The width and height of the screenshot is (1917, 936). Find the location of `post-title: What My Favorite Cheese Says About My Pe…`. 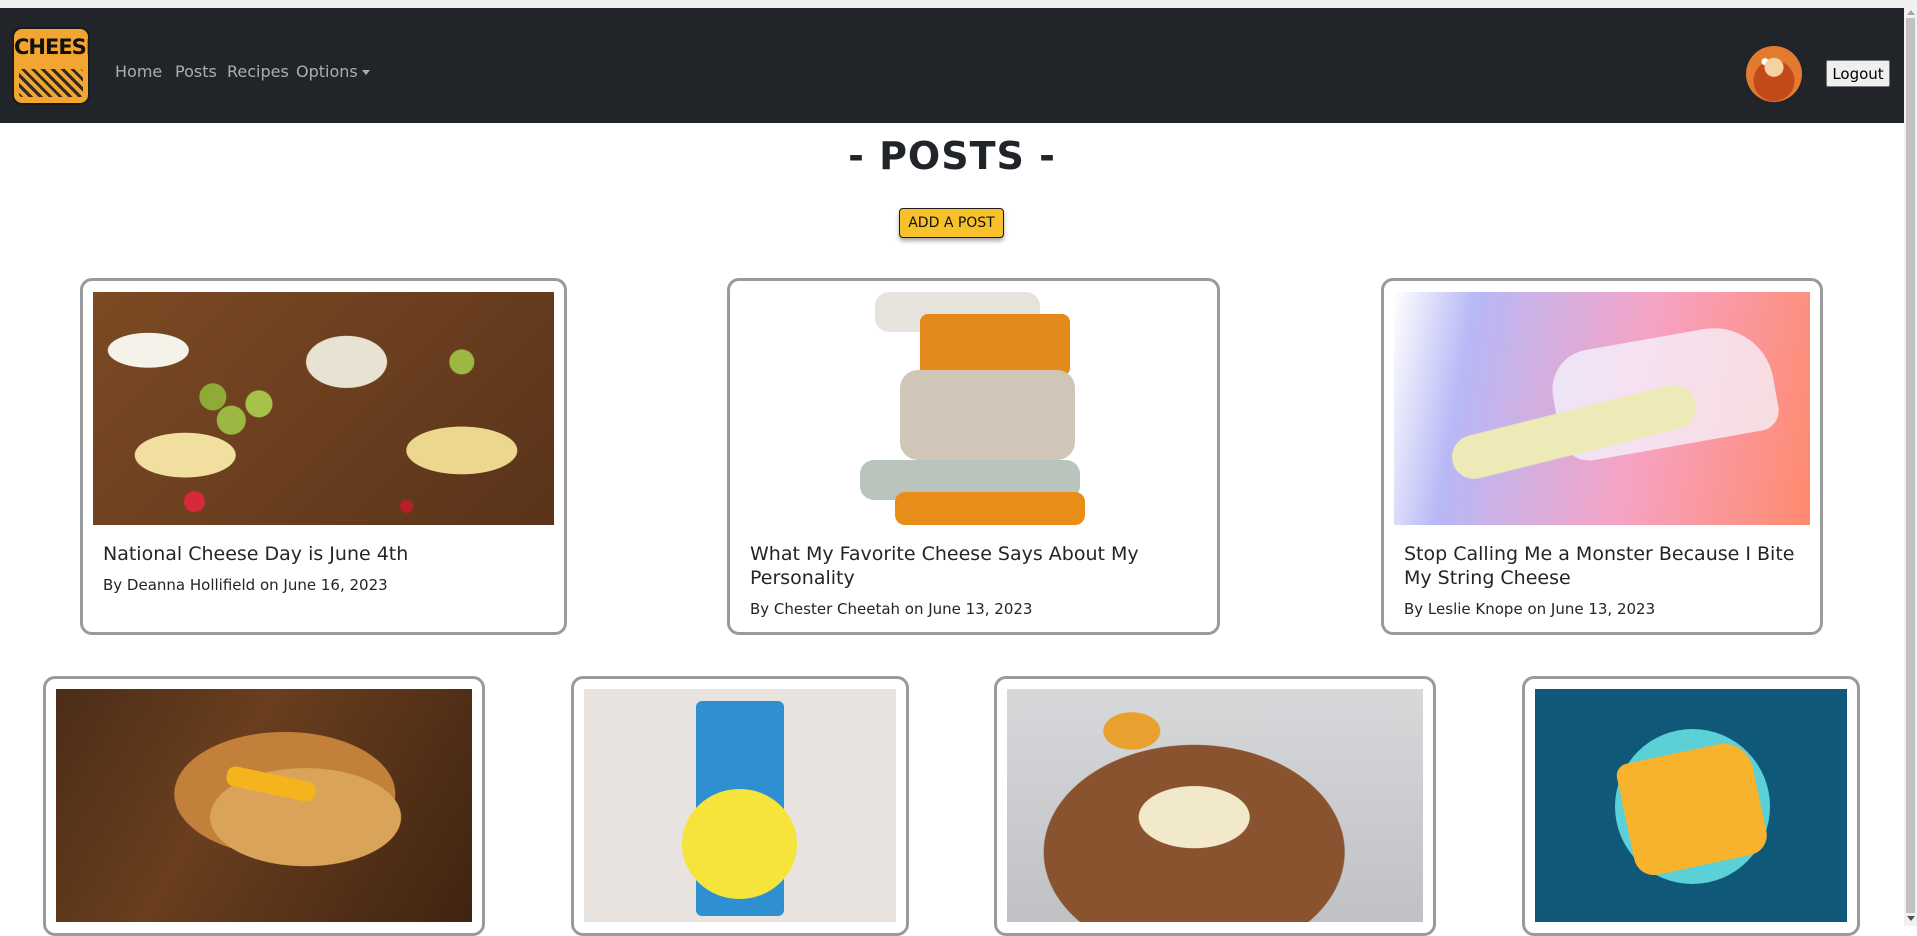

post-title: What My Favorite Cheese Says About My Pe… is located at coordinates (944, 566).